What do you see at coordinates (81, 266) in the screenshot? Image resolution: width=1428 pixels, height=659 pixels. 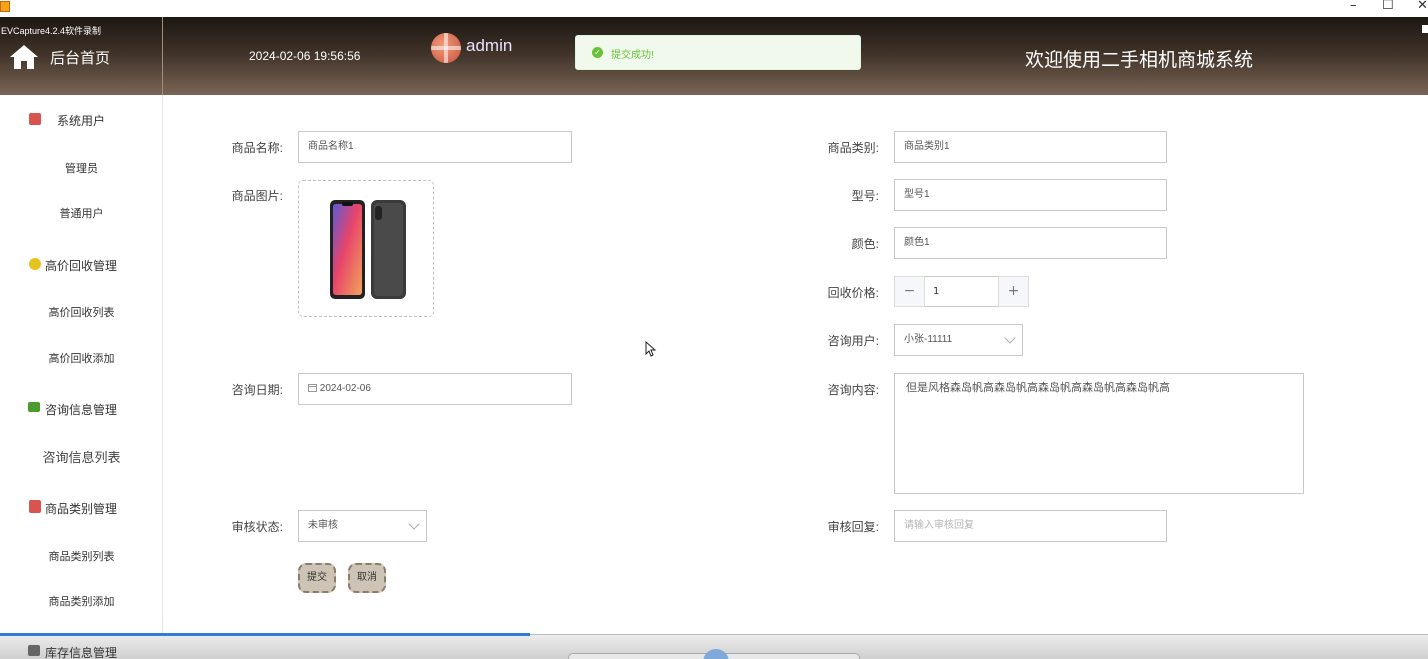 I see `sidebar-group-label: 高价回收管理` at bounding box center [81, 266].